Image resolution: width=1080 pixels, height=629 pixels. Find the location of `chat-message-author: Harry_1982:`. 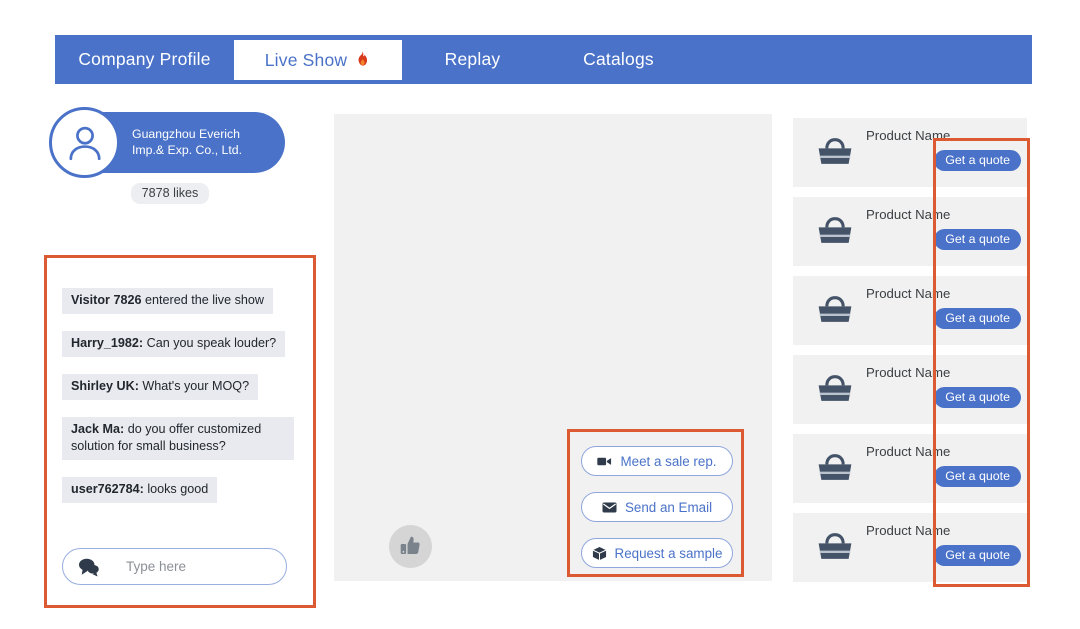

chat-message-author: Harry_1982: is located at coordinates (107, 343).